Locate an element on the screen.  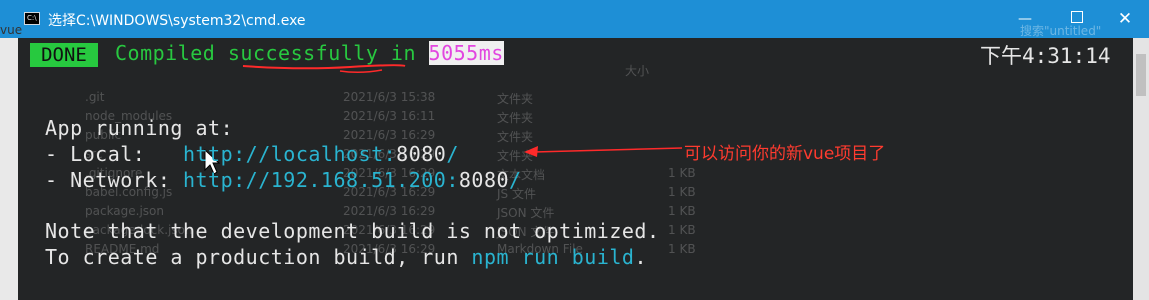
network-url: http://192.168.51.200: is located at coordinates (321, 180).